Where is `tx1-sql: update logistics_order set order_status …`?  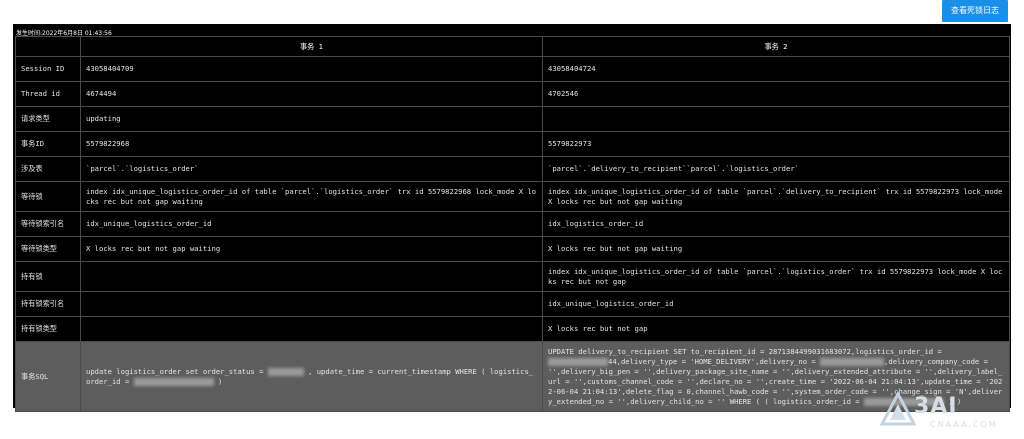
tx1-sql: update logistics_order set order_status … is located at coordinates (311, 376).